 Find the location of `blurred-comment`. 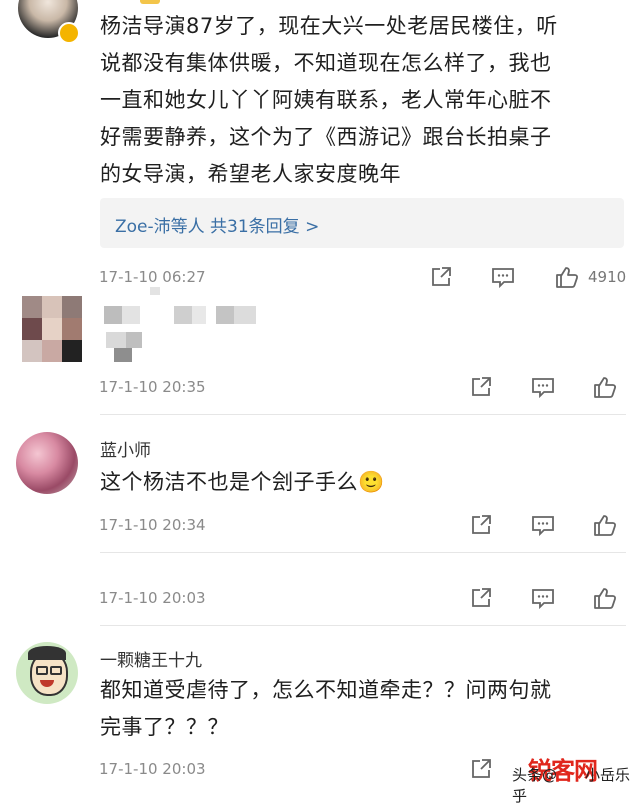

blurred-comment is located at coordinates (126, 347).